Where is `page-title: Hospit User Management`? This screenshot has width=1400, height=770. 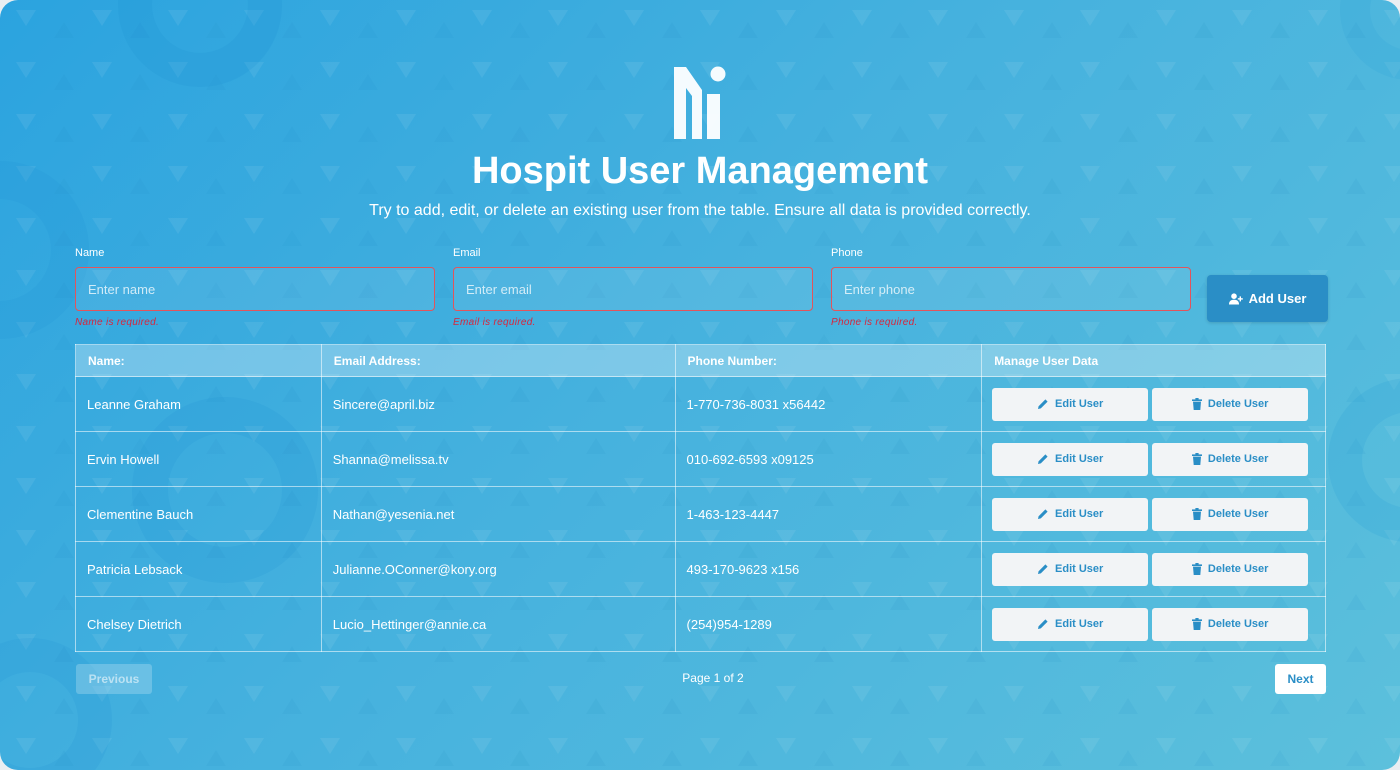
page-title: Hospit User Management is located at coordinates (700, 171).